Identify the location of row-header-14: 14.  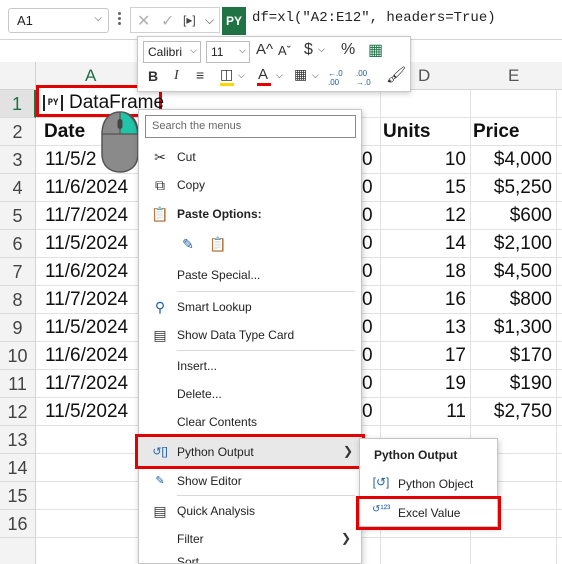
(18, 468).